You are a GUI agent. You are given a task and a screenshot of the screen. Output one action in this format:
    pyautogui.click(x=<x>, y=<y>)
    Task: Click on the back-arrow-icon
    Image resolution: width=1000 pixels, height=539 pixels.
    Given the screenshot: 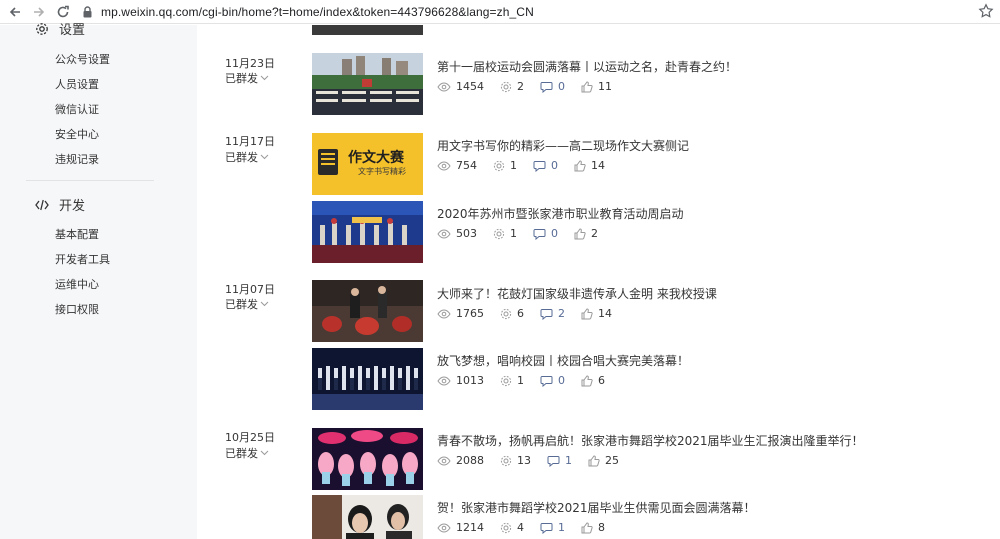 What is the action you would take?
    pyautogui.click(x=15, y=12)
    